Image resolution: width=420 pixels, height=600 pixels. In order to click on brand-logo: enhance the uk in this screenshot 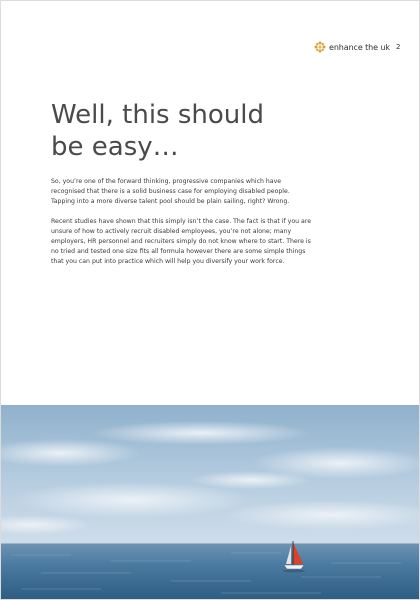, I will do `click(352, 47)`.